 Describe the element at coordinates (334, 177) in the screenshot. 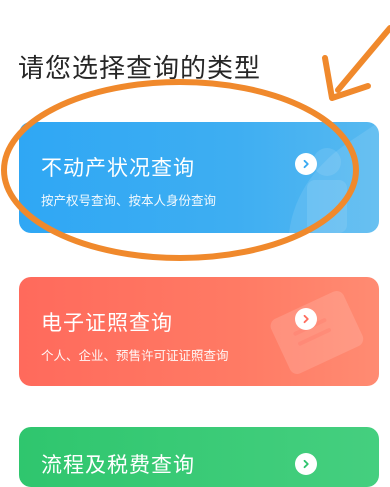

I see `building-decoration` at that location.